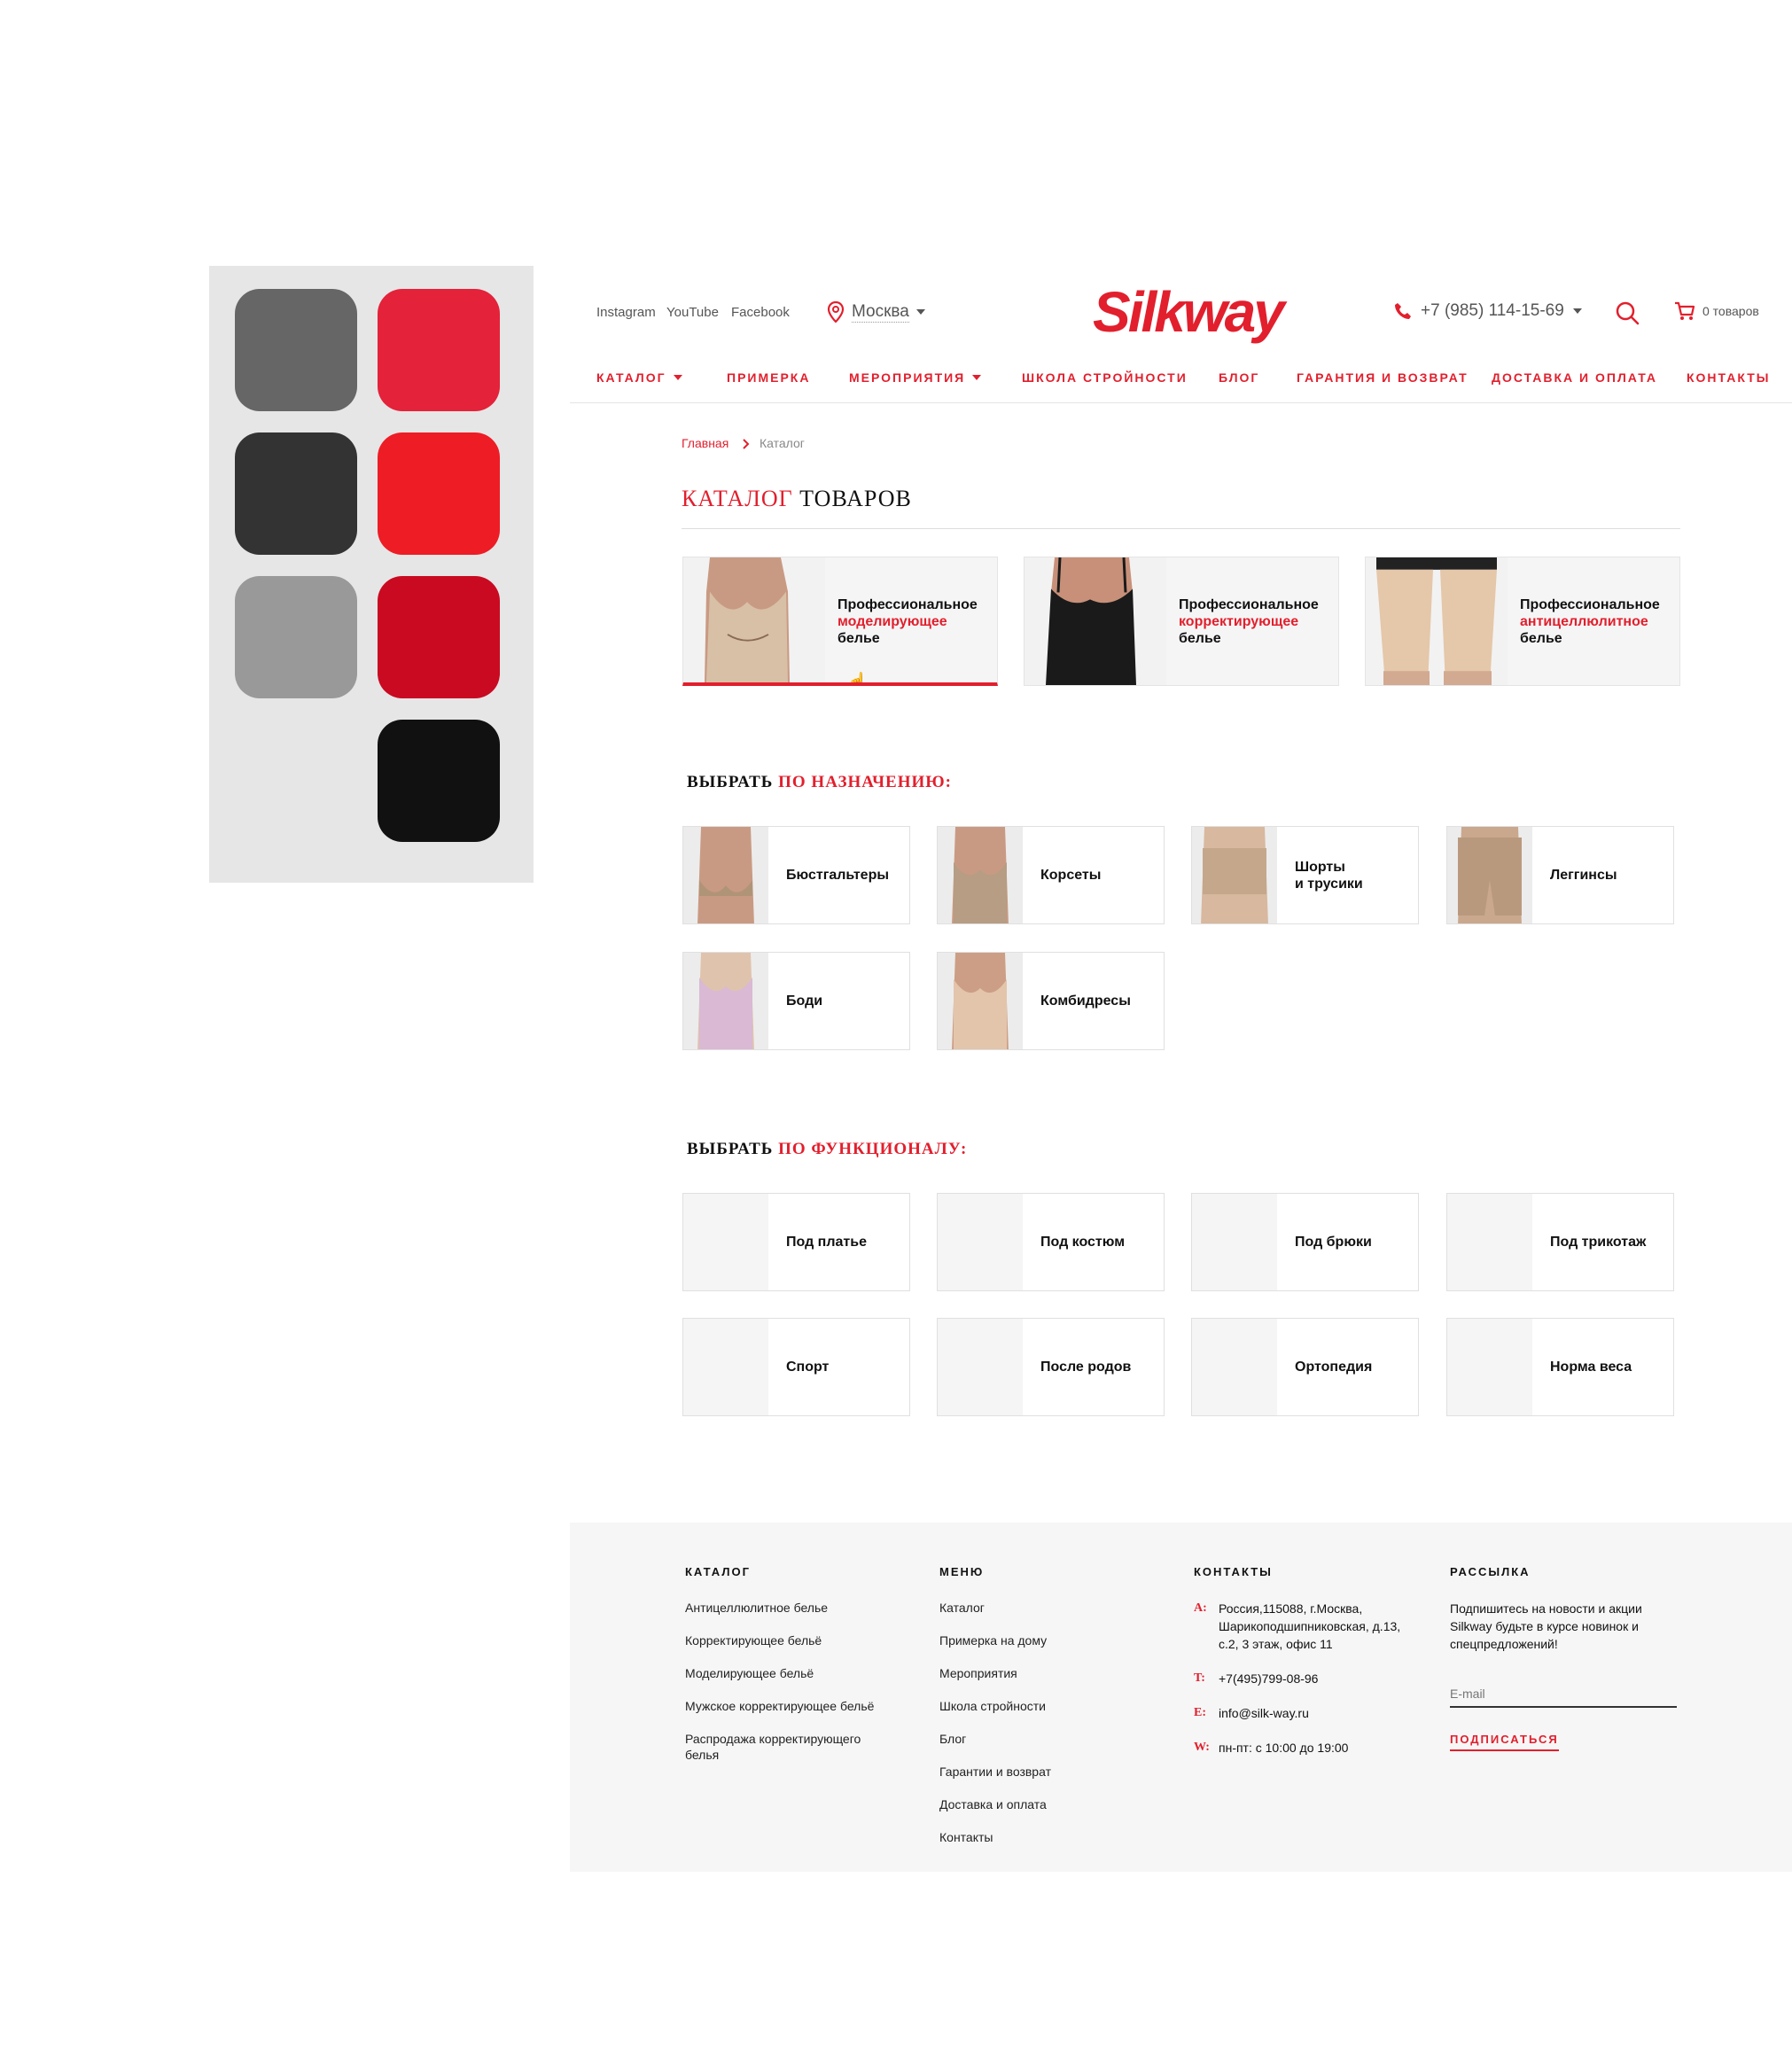 Image resolution: width=1792 pixels, height=2049 pixels. I want to click on nav-school: ШКОЛА СТРОЙНОСТИ, so click(1105, 377).